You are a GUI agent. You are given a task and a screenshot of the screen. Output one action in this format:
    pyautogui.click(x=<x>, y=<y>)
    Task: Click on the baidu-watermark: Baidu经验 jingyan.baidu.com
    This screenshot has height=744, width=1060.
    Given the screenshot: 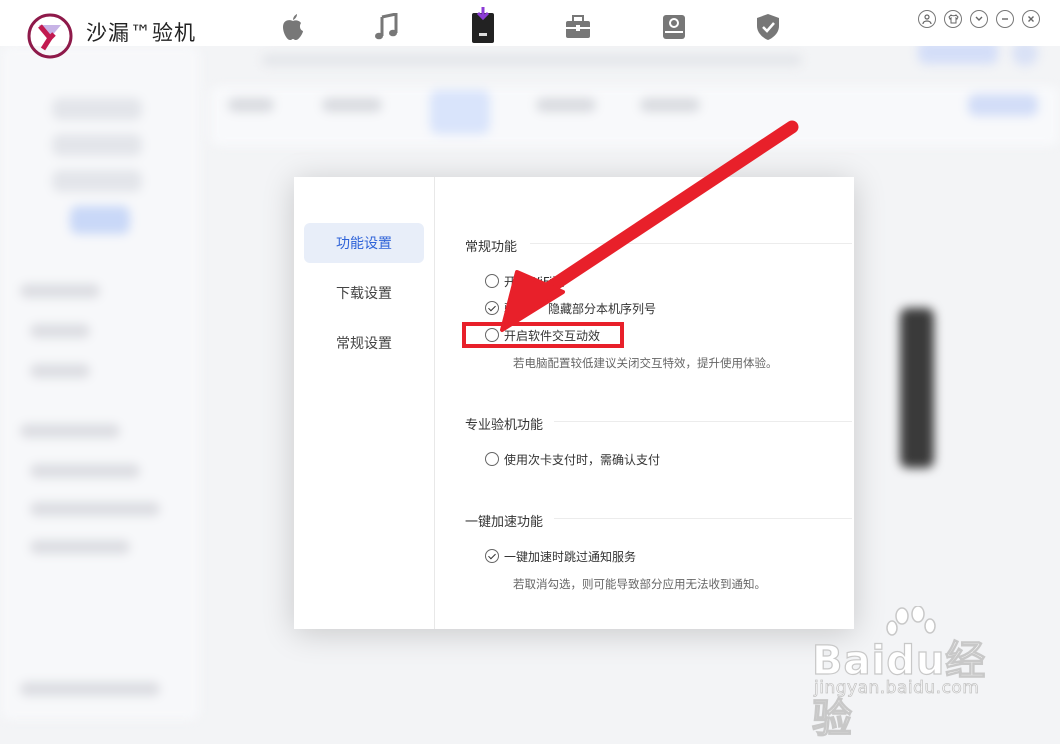 What is the action you would take?
    pyautogui.click(x=916, y=674)
    